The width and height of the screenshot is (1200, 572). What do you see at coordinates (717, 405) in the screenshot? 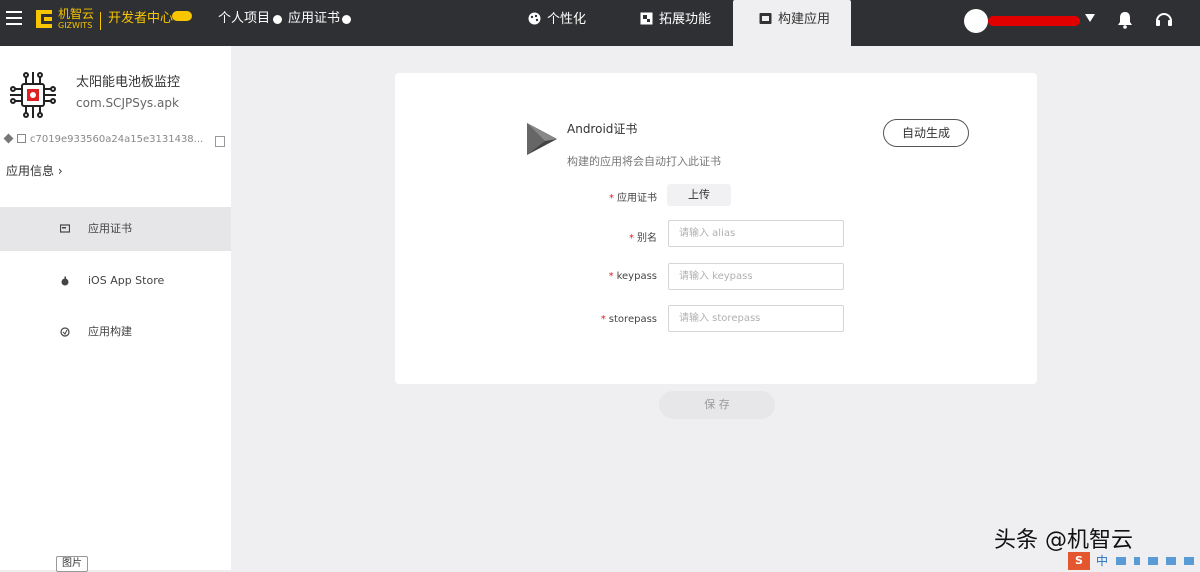
I see `save-button: 保 存` at bounding box center [717, 405].